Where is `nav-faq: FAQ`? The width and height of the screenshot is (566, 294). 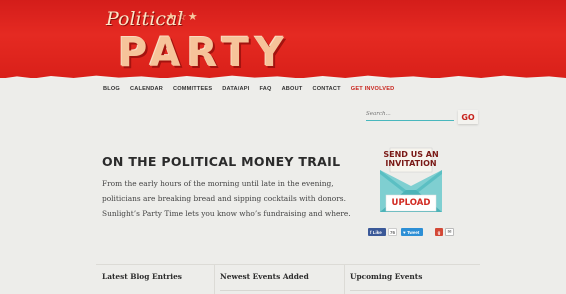
nav-faq: FAQ is located at coordinates (265, 89).